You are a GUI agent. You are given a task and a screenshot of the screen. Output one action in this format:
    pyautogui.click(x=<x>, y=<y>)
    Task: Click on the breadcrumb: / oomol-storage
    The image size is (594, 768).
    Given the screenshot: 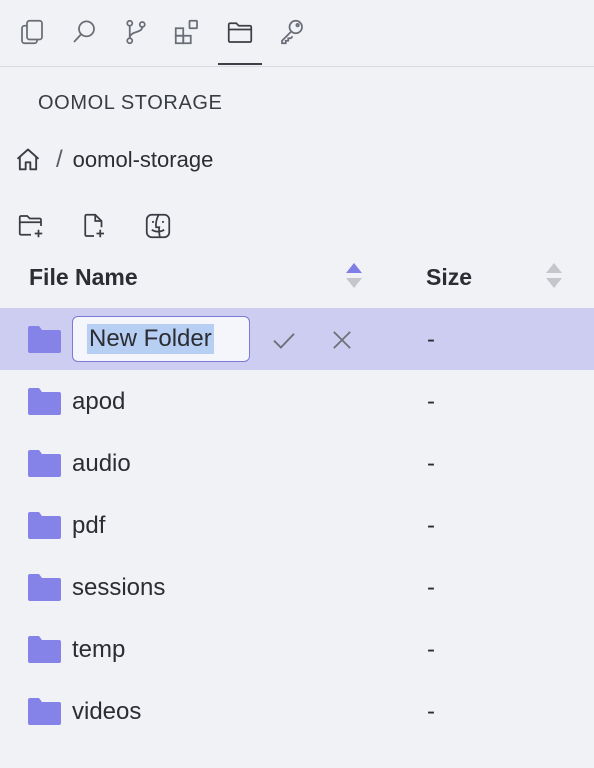 What is the action you would take?
    pyautogui.click(x=113, y=160)
    